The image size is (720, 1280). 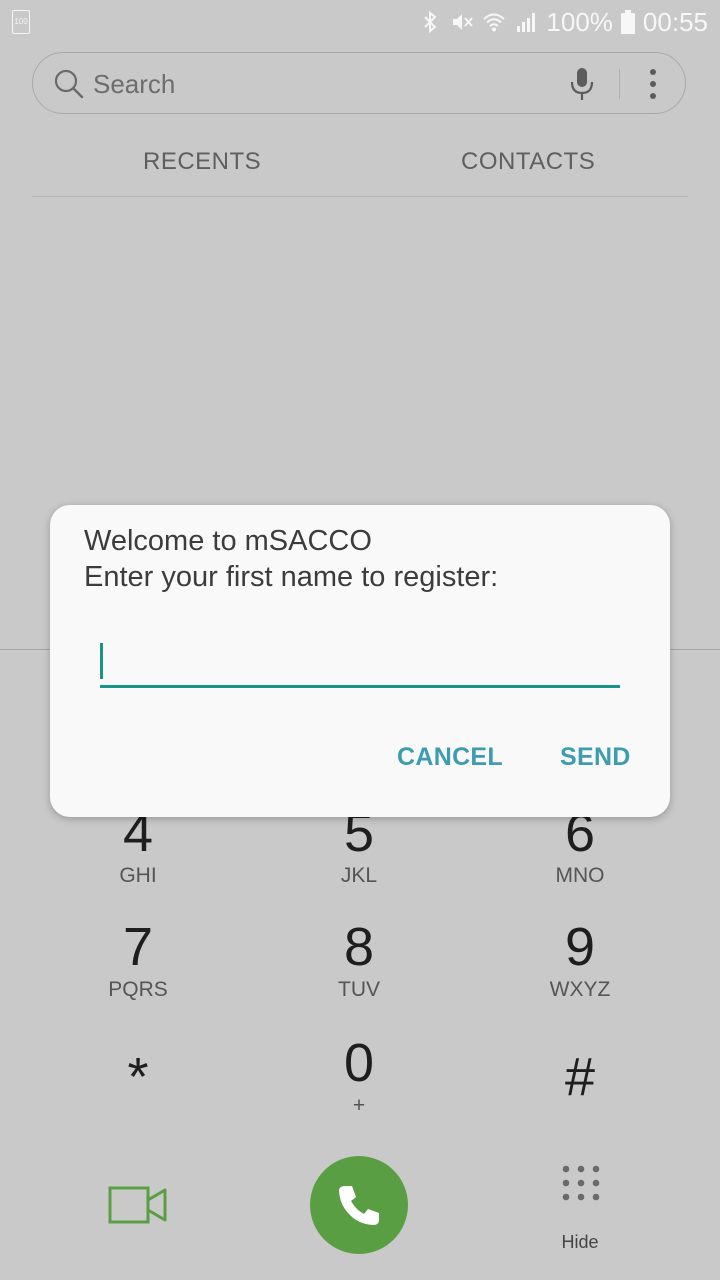 I want to click on dialog-line-2: Enter your first name to register:, so click(x=291, y=577).